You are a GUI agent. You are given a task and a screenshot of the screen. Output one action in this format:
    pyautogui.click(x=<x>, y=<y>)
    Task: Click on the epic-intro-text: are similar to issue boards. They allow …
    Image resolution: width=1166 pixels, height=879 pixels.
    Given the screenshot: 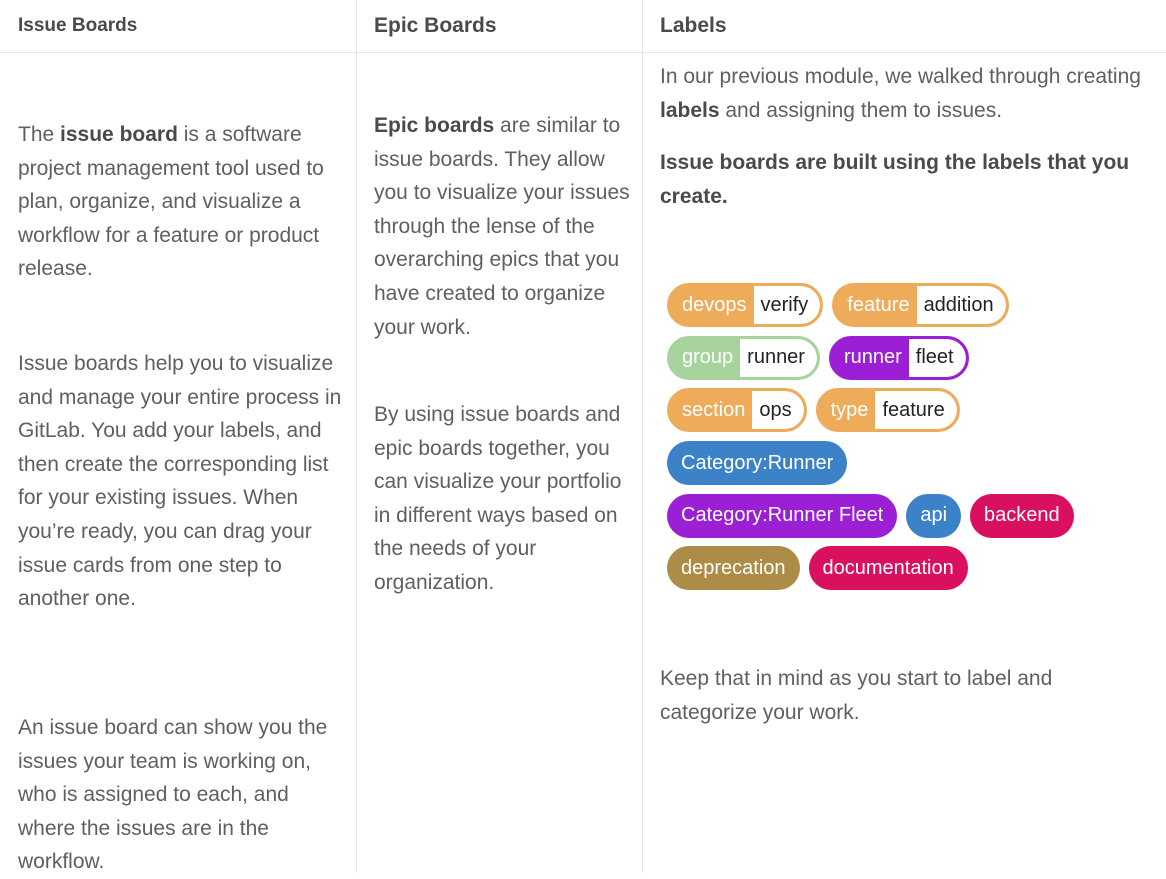 What is the action you would take?
    pyautogui.click(x=502, y=226)
    